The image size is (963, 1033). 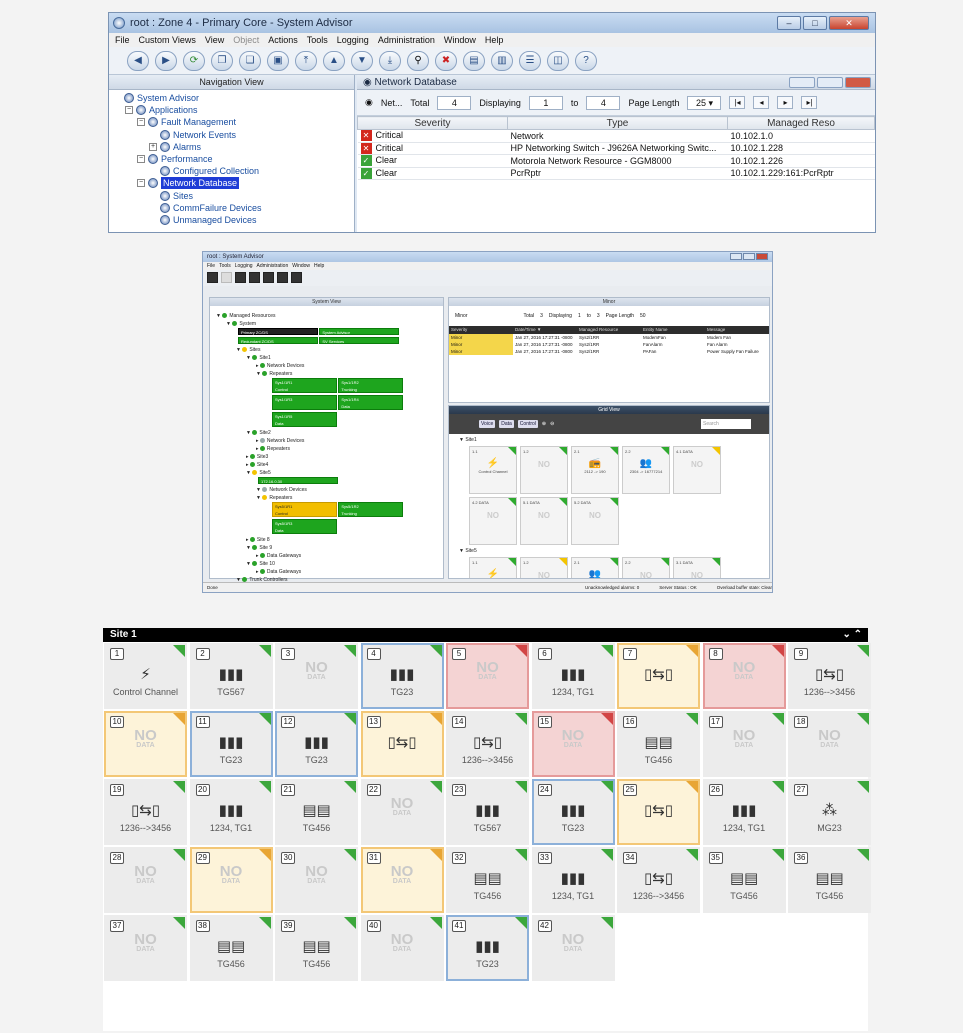 I want to click on page-length-select: 25 ▾, so click(x=704, y=102).